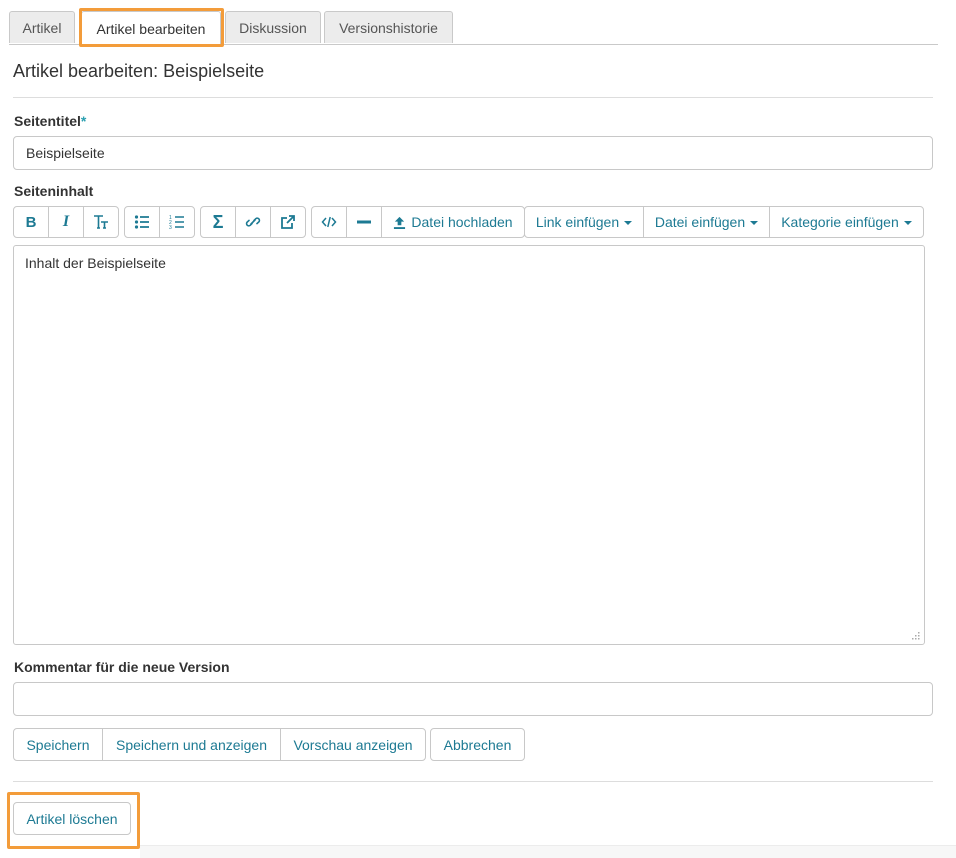 This screenshot has width=956, height=858. Describe the element at coordinates (400, 222) in the screenshot. I see `upload-icon` at that location.